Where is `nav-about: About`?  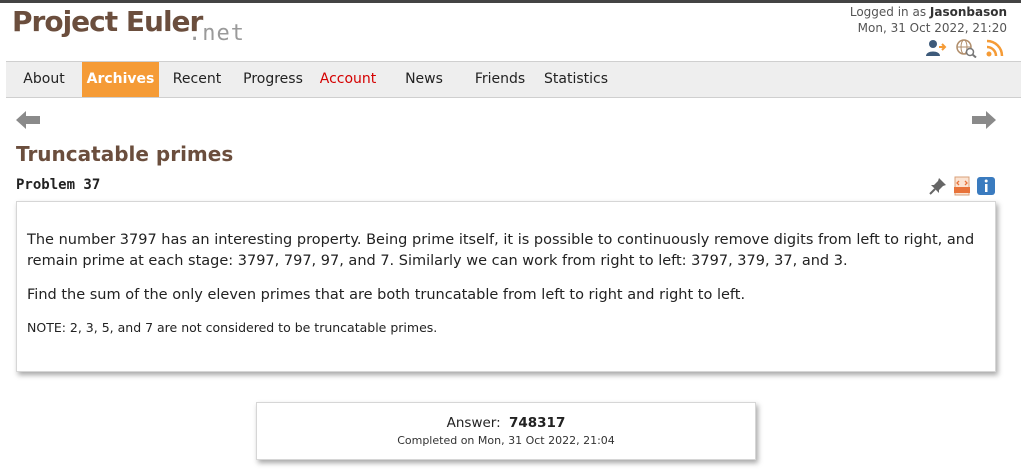
nav-about: About is located at coordinates (44, 79).